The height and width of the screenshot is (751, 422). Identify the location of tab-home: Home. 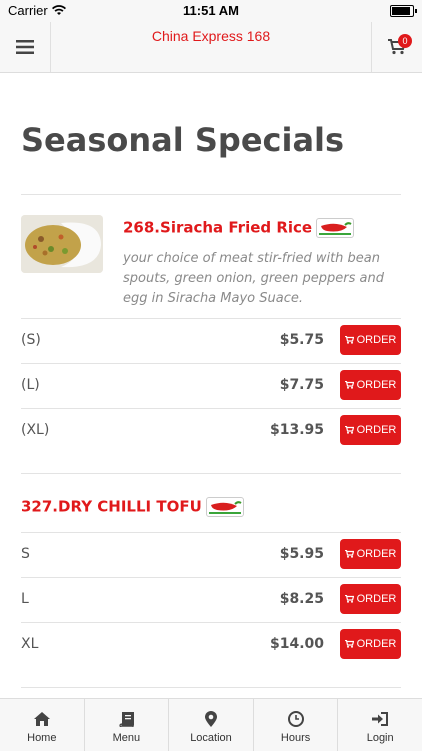
(42, 725).